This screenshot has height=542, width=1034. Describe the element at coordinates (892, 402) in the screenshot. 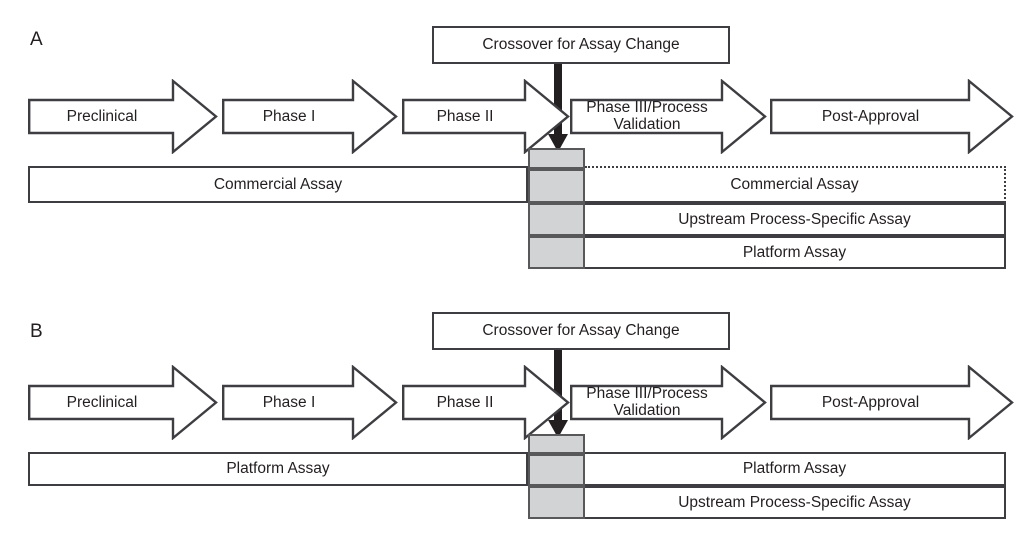

I see `phase-arrow-post-approval-b: Post-Approval` at that location.